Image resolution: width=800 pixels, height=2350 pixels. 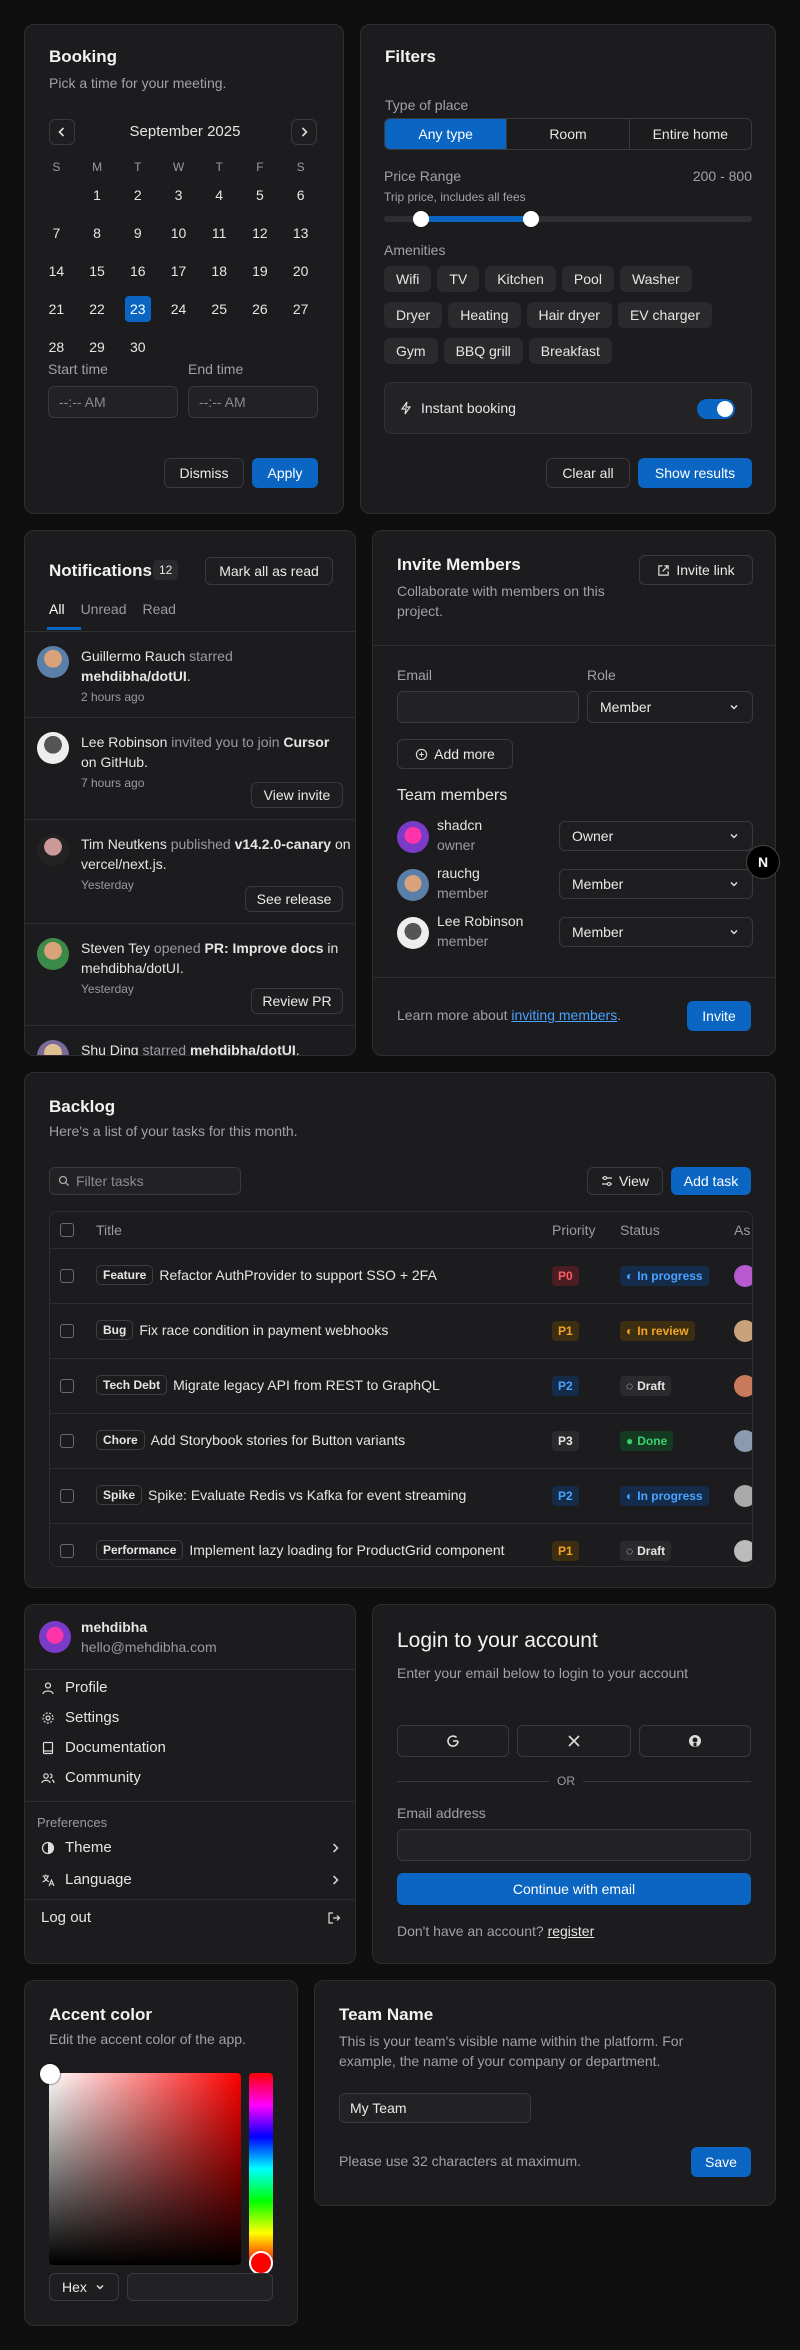 I want to click on see-release-button: See release, so click(x=294, y=899).